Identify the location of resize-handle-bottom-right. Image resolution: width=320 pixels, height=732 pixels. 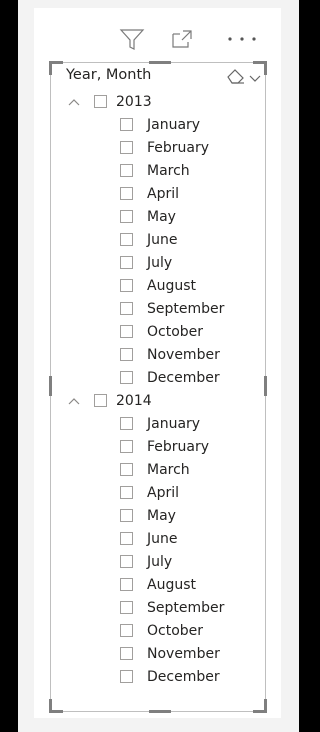
(260, 706).